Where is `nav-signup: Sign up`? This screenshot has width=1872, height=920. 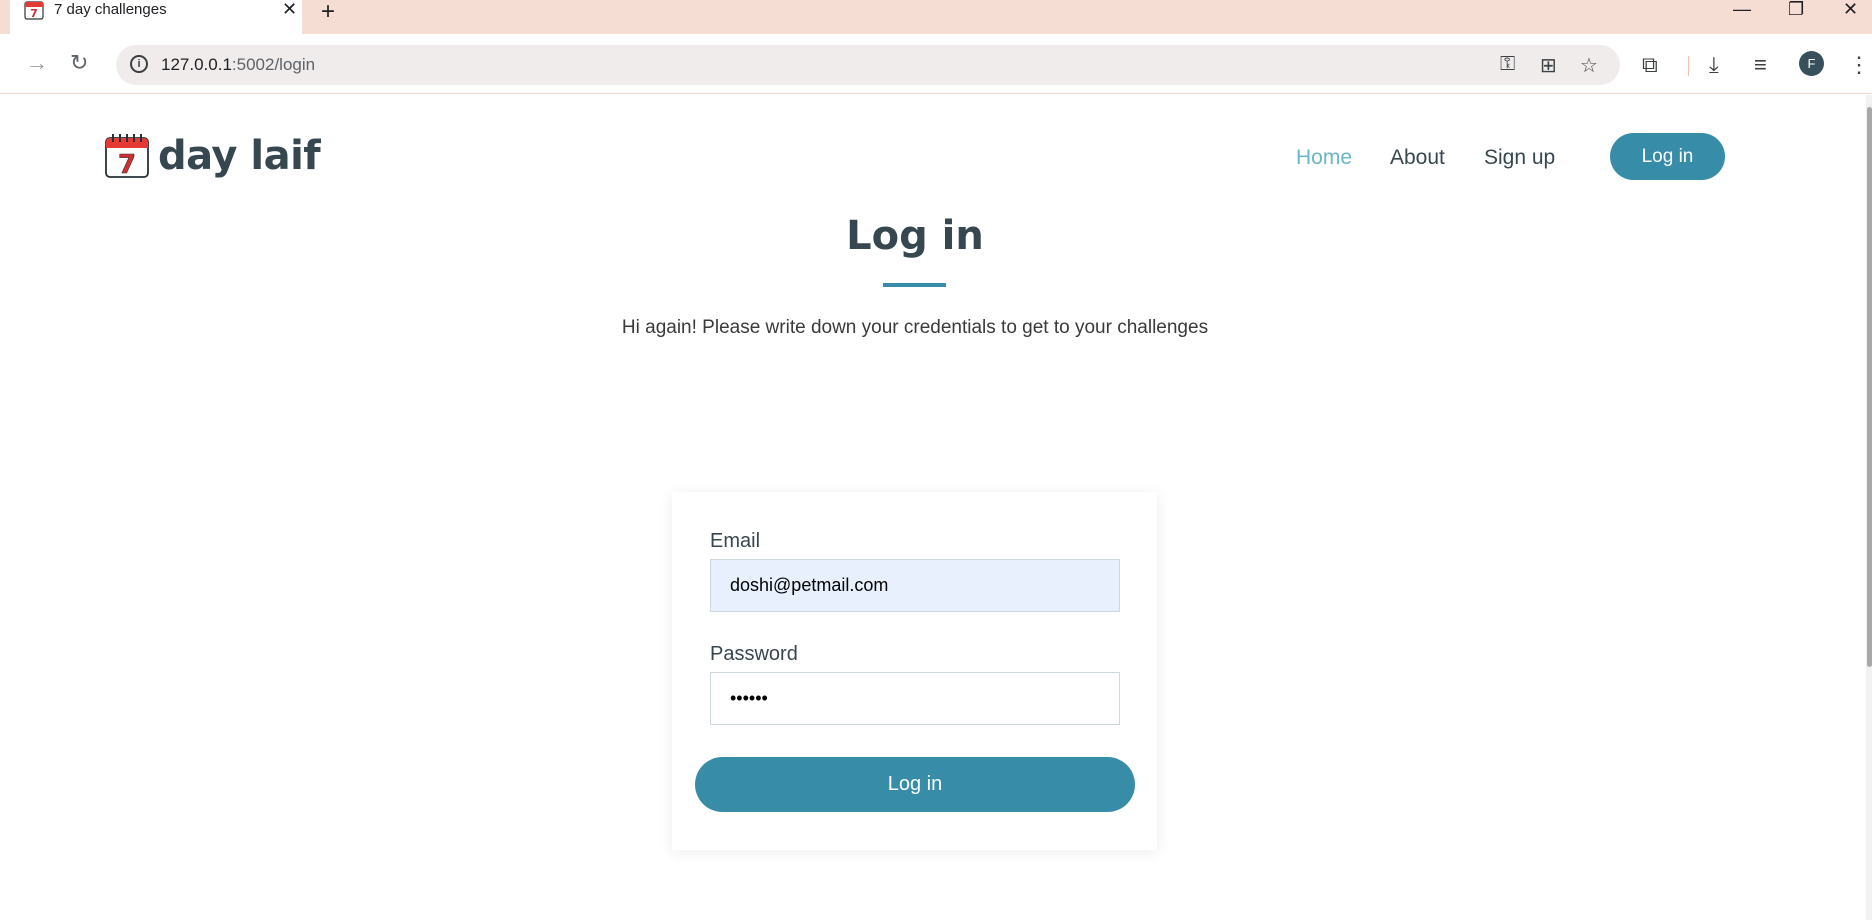 nav-signup: Sign up is located at coordinates (1519, 158).